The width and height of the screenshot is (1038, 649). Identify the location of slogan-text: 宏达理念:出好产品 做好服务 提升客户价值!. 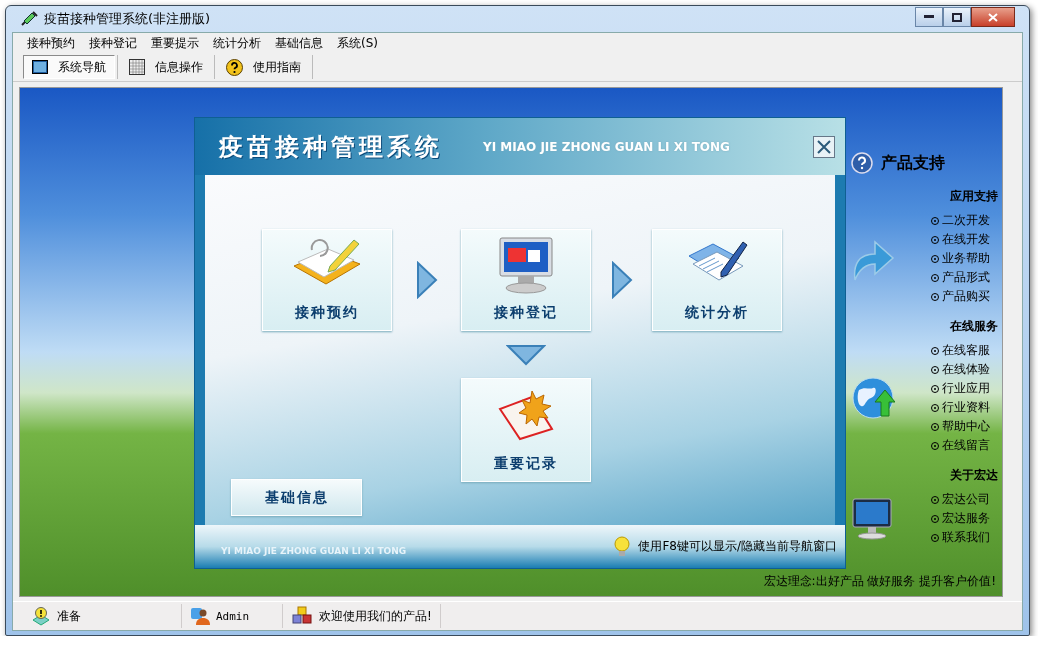
(879, 581).